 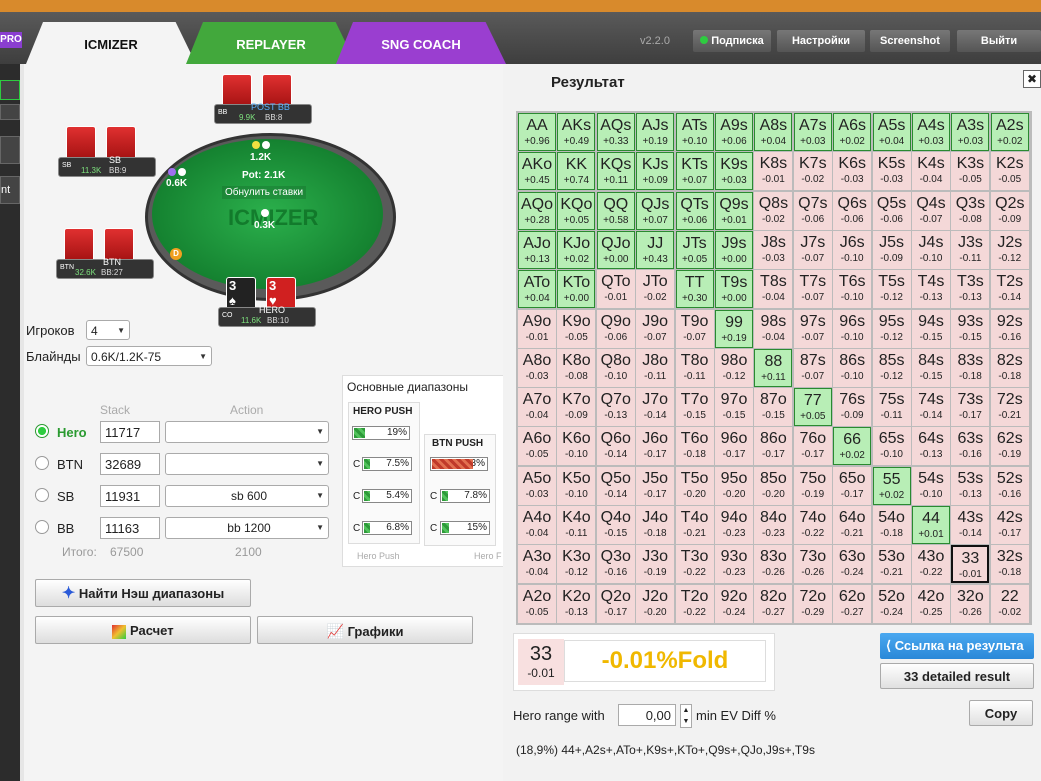 What do you see at coordinates (694, 525) in the screenshot?
I see `hand-cell: T4o -0.21` at bounding box center [694, 525].